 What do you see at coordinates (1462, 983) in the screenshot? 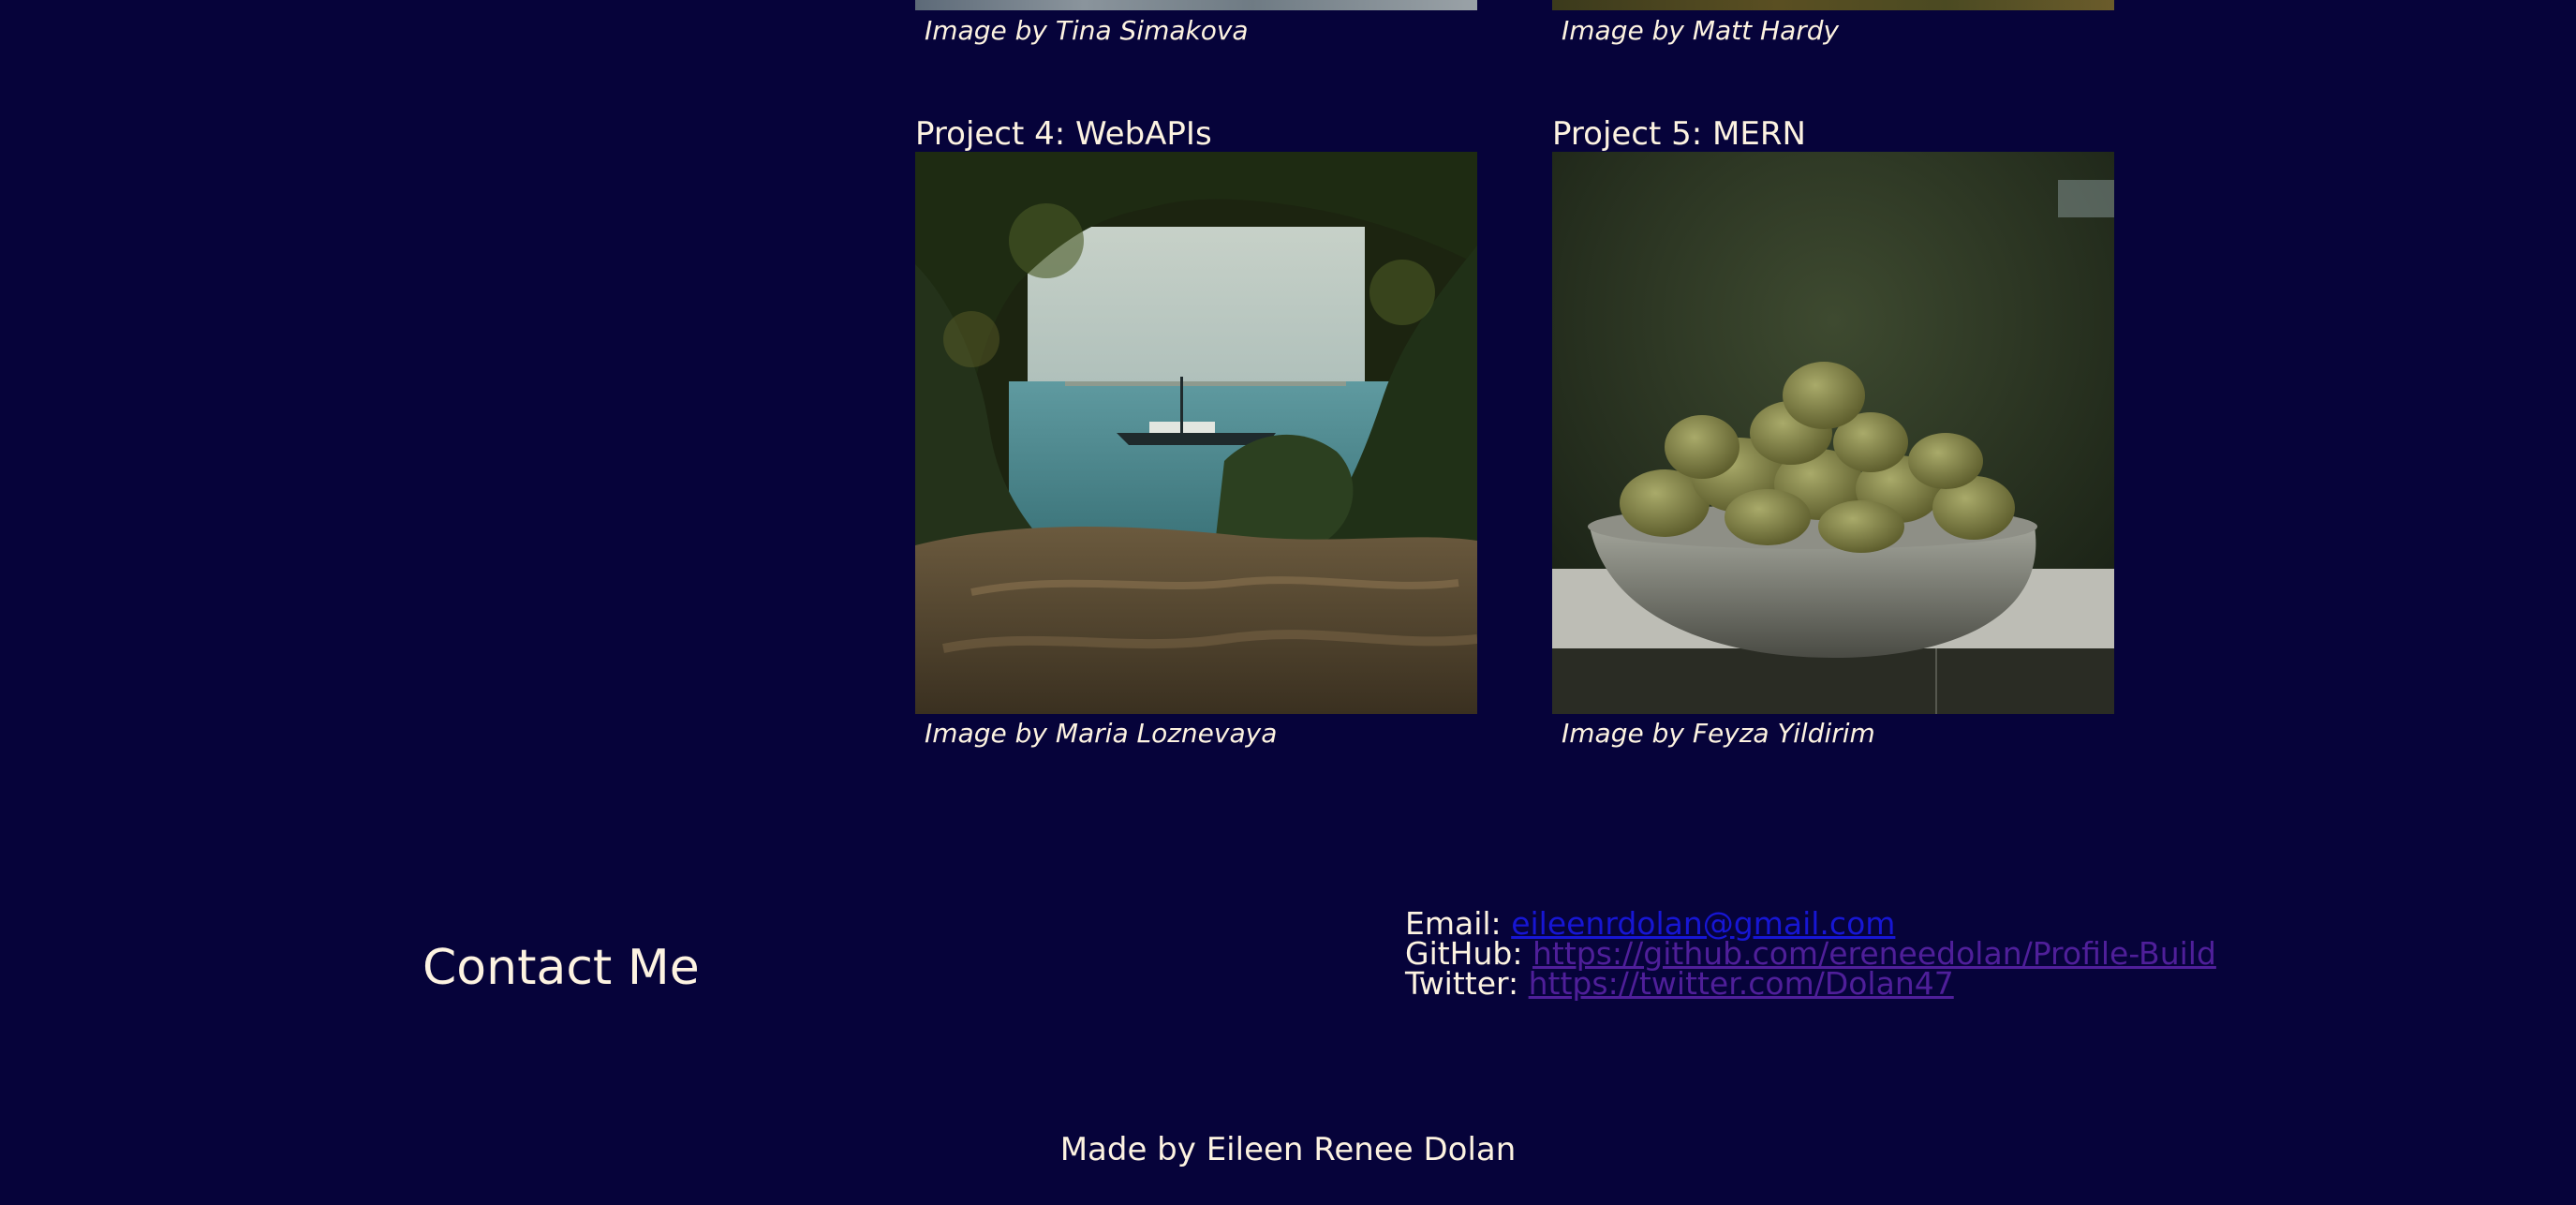
I see `twitter-label: Twitter:` at bounding box center [1462, 983].